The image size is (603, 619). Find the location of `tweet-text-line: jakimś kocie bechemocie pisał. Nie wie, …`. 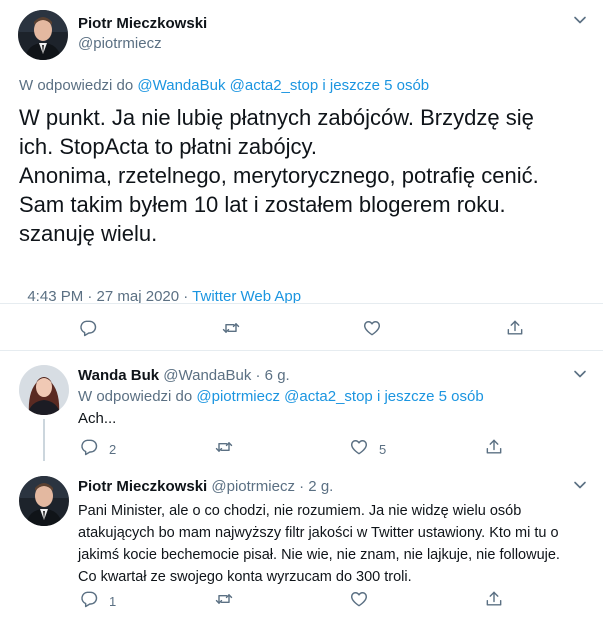

tweet-text-line: jakimś kocie bechemocie pisał. Nie wie, … is located at coordinates (319, 555).